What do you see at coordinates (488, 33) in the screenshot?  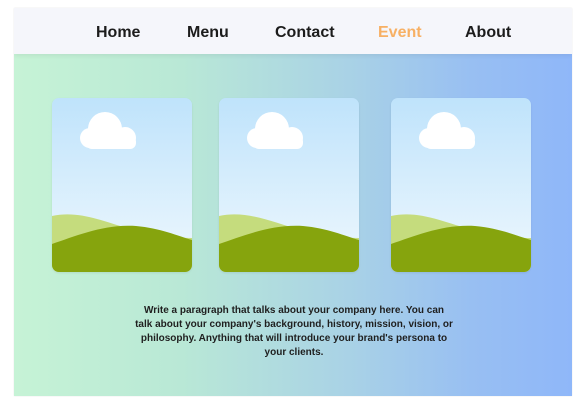 I see `nav-about-link: About` at bounding box center [488, 33].